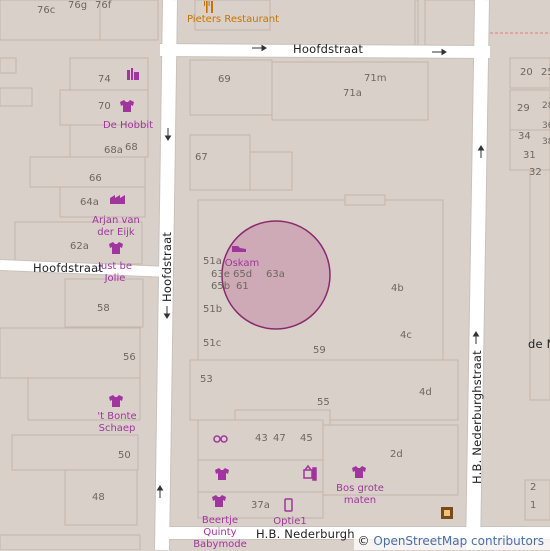 The width and height of the screenshot is (550, 551). Describe the element at coordinates (546, 126) in the screenshot. I see `house-number-extra: 36` at that location.